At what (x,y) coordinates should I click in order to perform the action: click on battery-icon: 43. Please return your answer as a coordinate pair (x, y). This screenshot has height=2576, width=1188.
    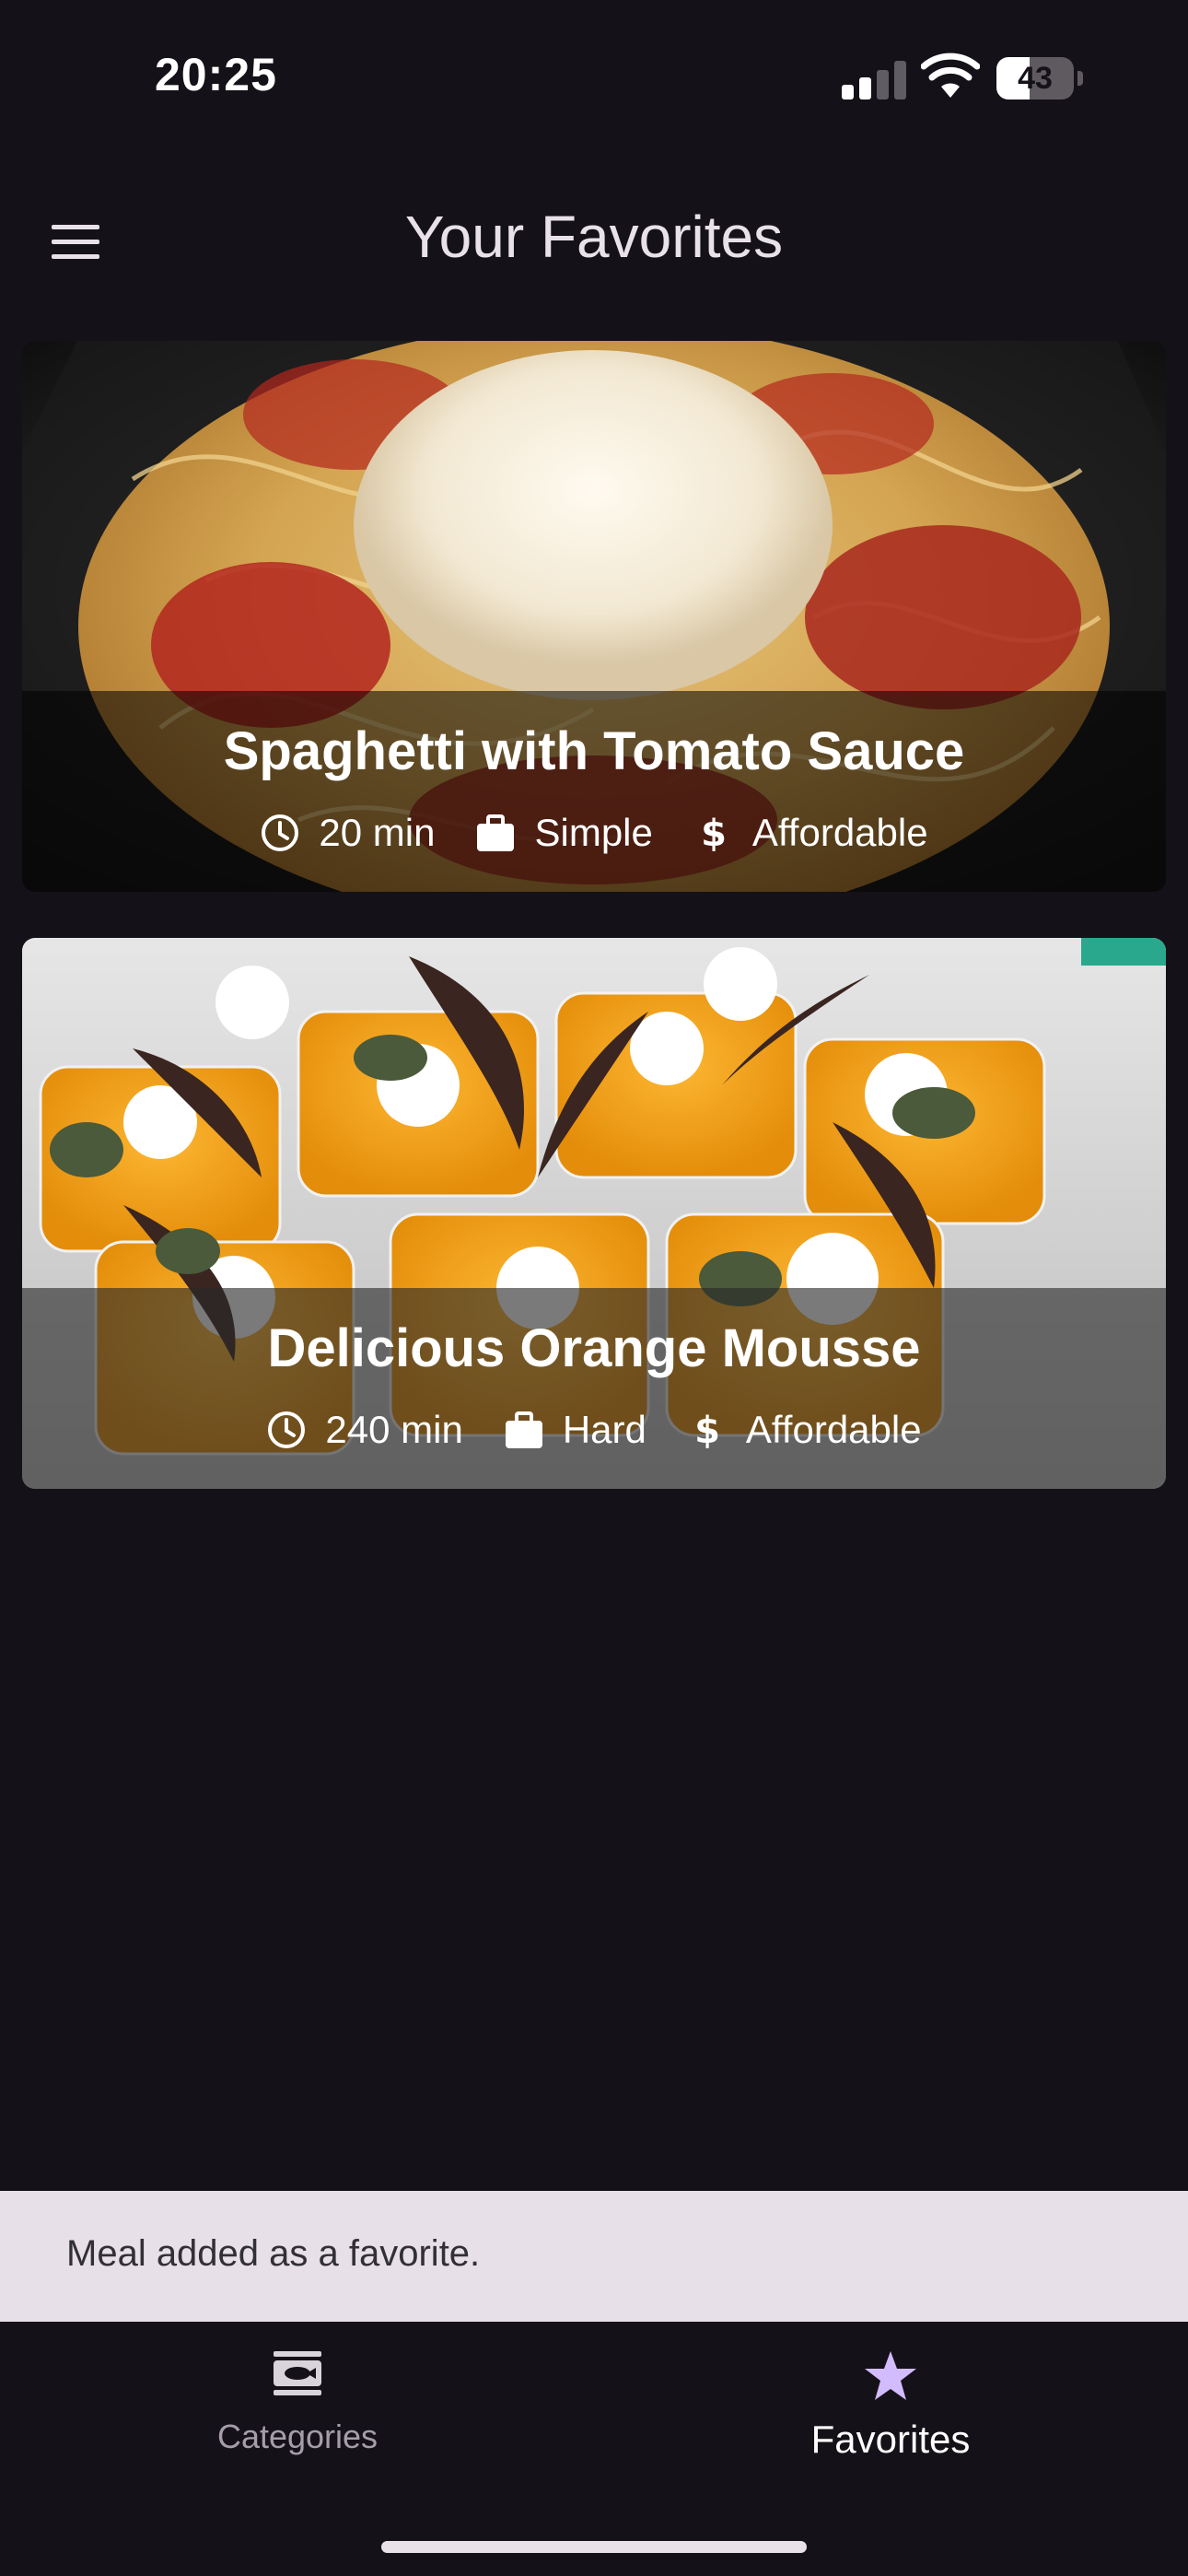
    Looking at the image, I should click on (1040, 78).